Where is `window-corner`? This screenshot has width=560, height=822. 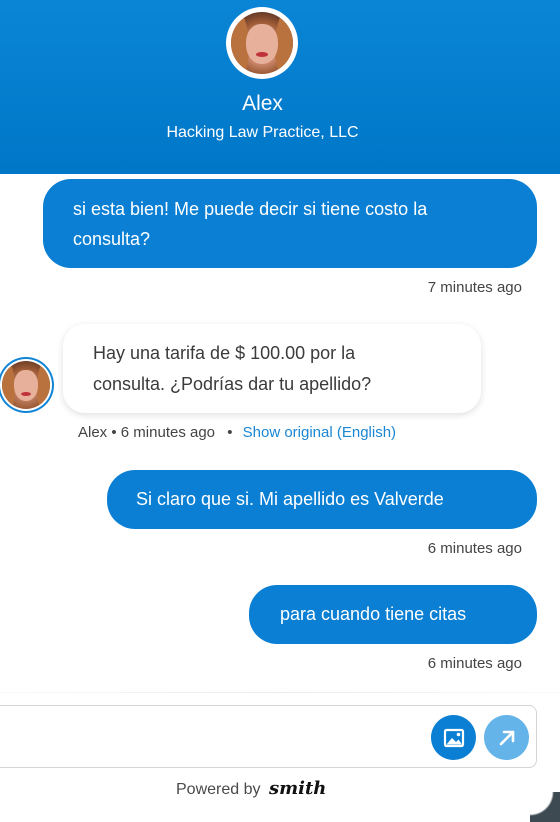 window-corner is located at coordinates (545, 807).